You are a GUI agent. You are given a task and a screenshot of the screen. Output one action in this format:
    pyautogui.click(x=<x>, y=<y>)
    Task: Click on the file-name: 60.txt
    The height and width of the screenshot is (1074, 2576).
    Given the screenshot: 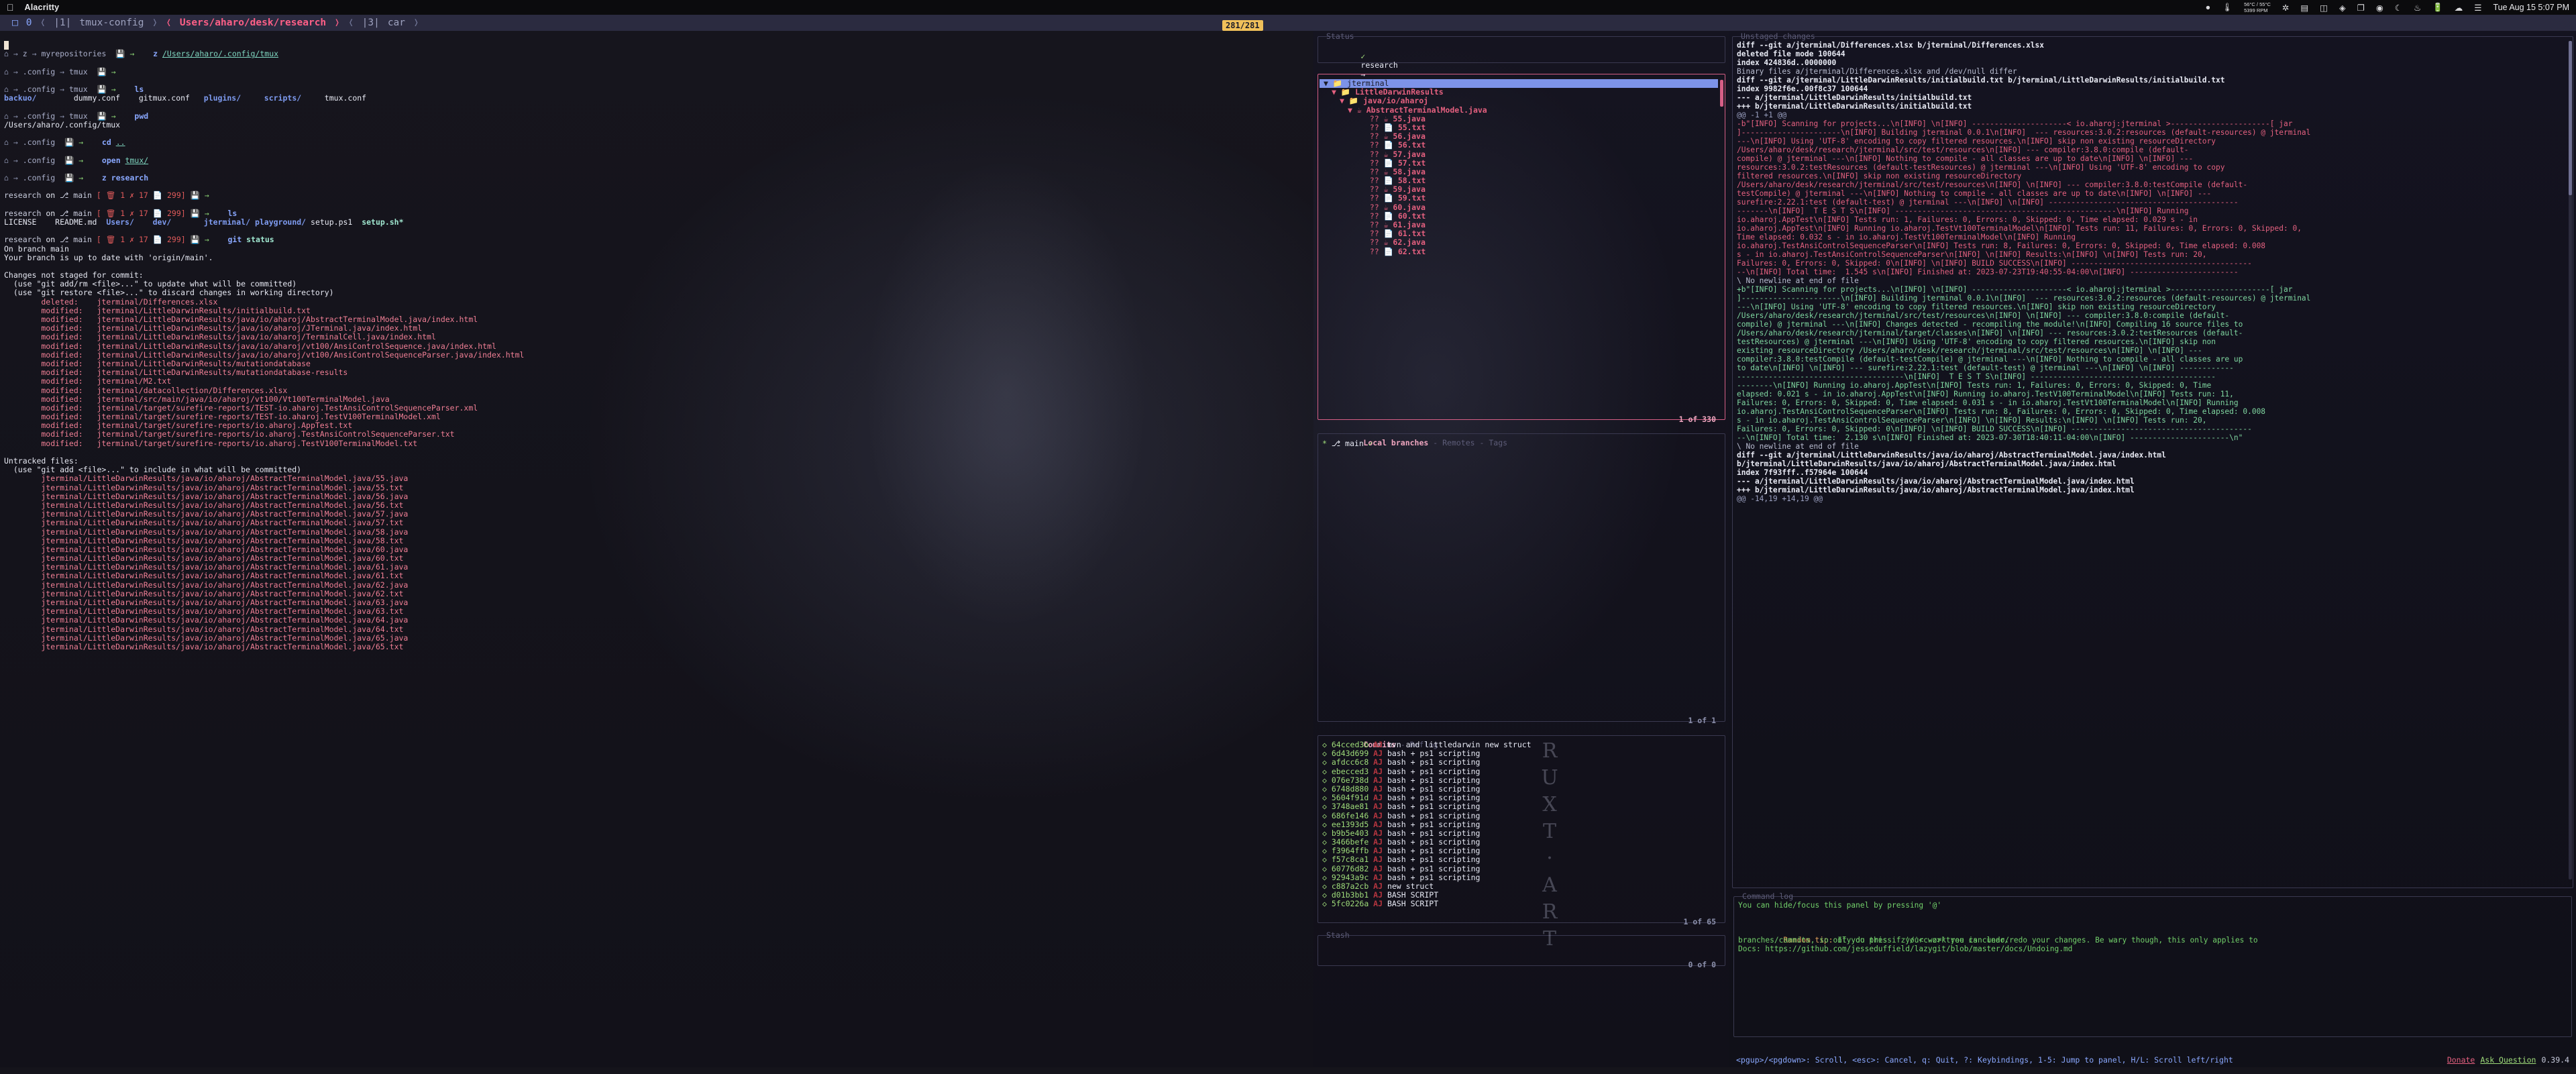 What is the action you would take?
    pyautogui.click(x=1411, y=216)
    